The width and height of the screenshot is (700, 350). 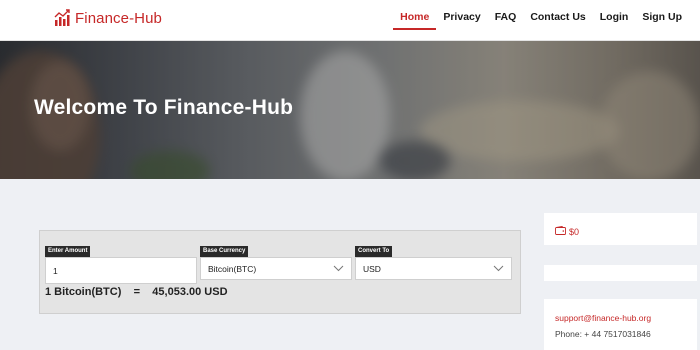 I want to click on conversion-result: 1 Bitcoin(BTC) = 45,053.00 USD, so click(x=136, y=292).